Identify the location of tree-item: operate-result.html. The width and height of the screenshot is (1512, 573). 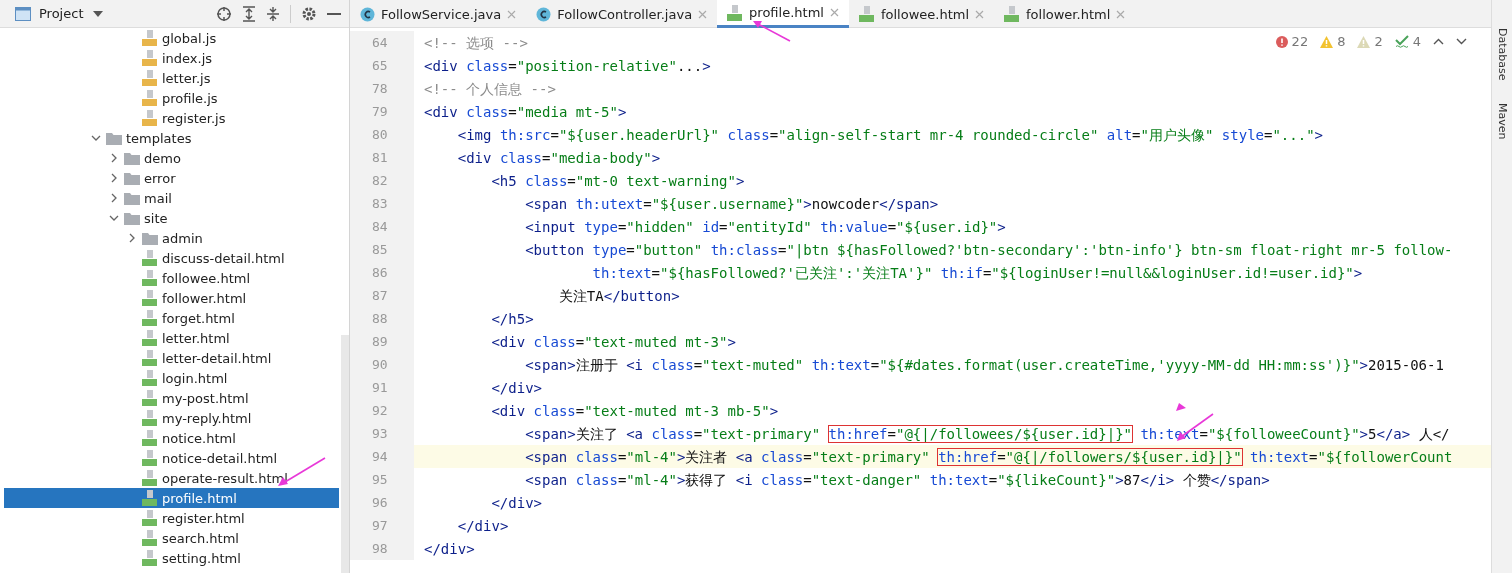
(171, 478).